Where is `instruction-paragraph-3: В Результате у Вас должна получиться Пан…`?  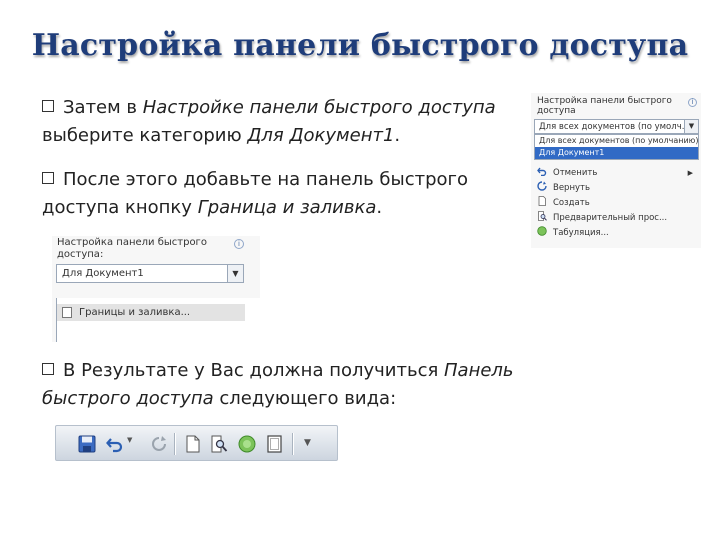
instruction-paragraph-3: В Результате у Вас должна получиться Пан… is located at coordinates (278, 384).